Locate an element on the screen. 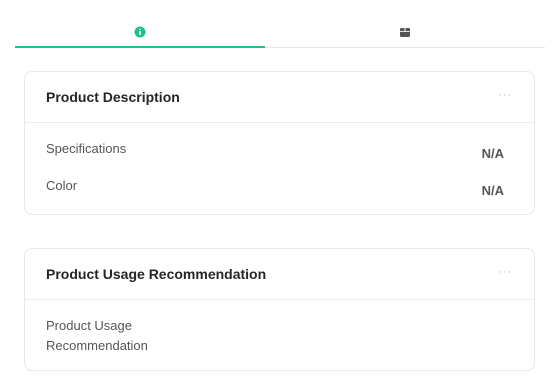 This screenshot has height=385, width=556. tab-bar is located at coordinates (280, 32).